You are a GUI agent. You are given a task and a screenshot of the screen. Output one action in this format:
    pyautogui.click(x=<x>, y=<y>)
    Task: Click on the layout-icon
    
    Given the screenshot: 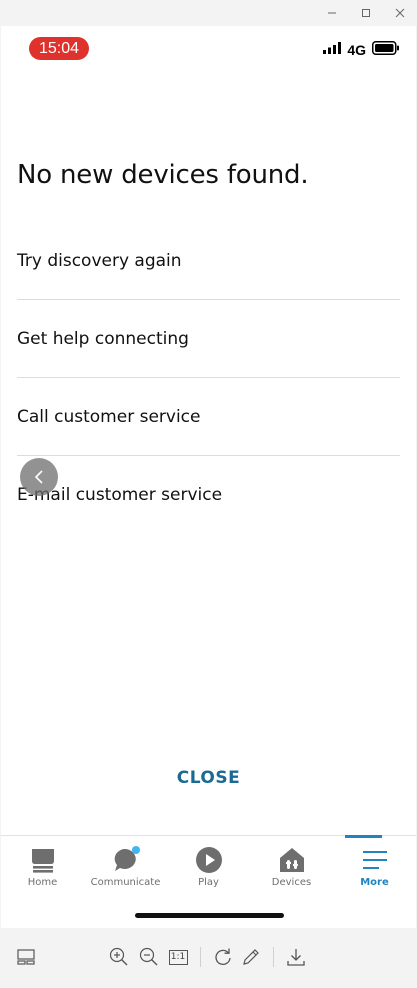 What is the action you would take?
    pyautogui.click(x=26, y=957)
    